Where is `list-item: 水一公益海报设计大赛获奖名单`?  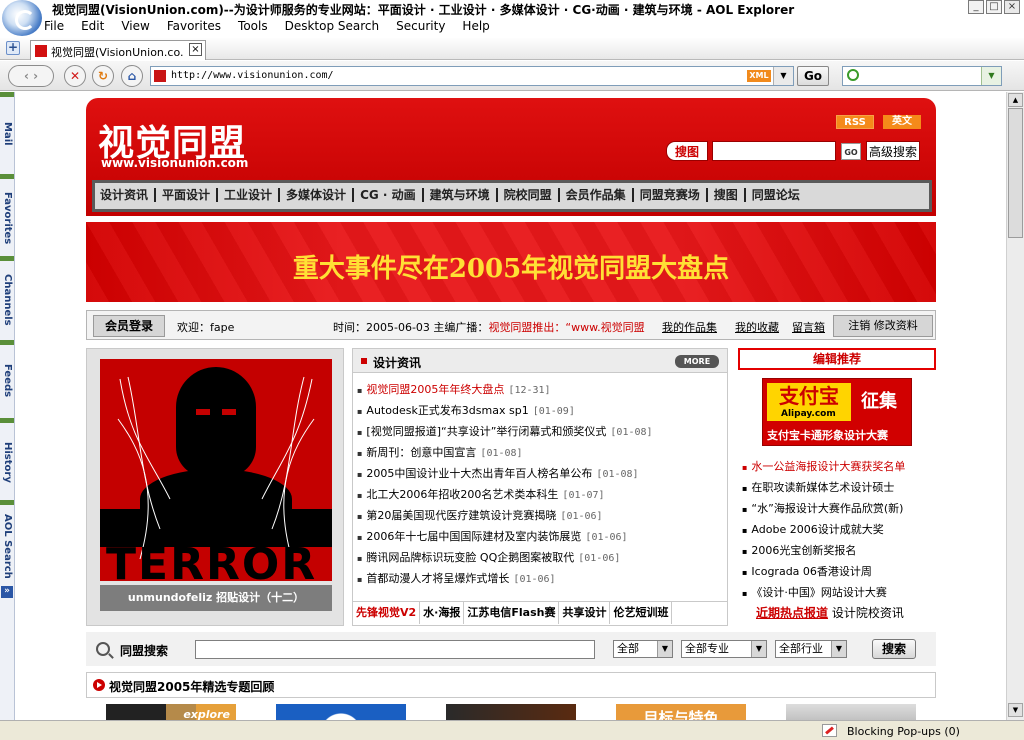
list-item: 水一公益海报设计大赛获奖名单 is located at coordinates (823, 468).